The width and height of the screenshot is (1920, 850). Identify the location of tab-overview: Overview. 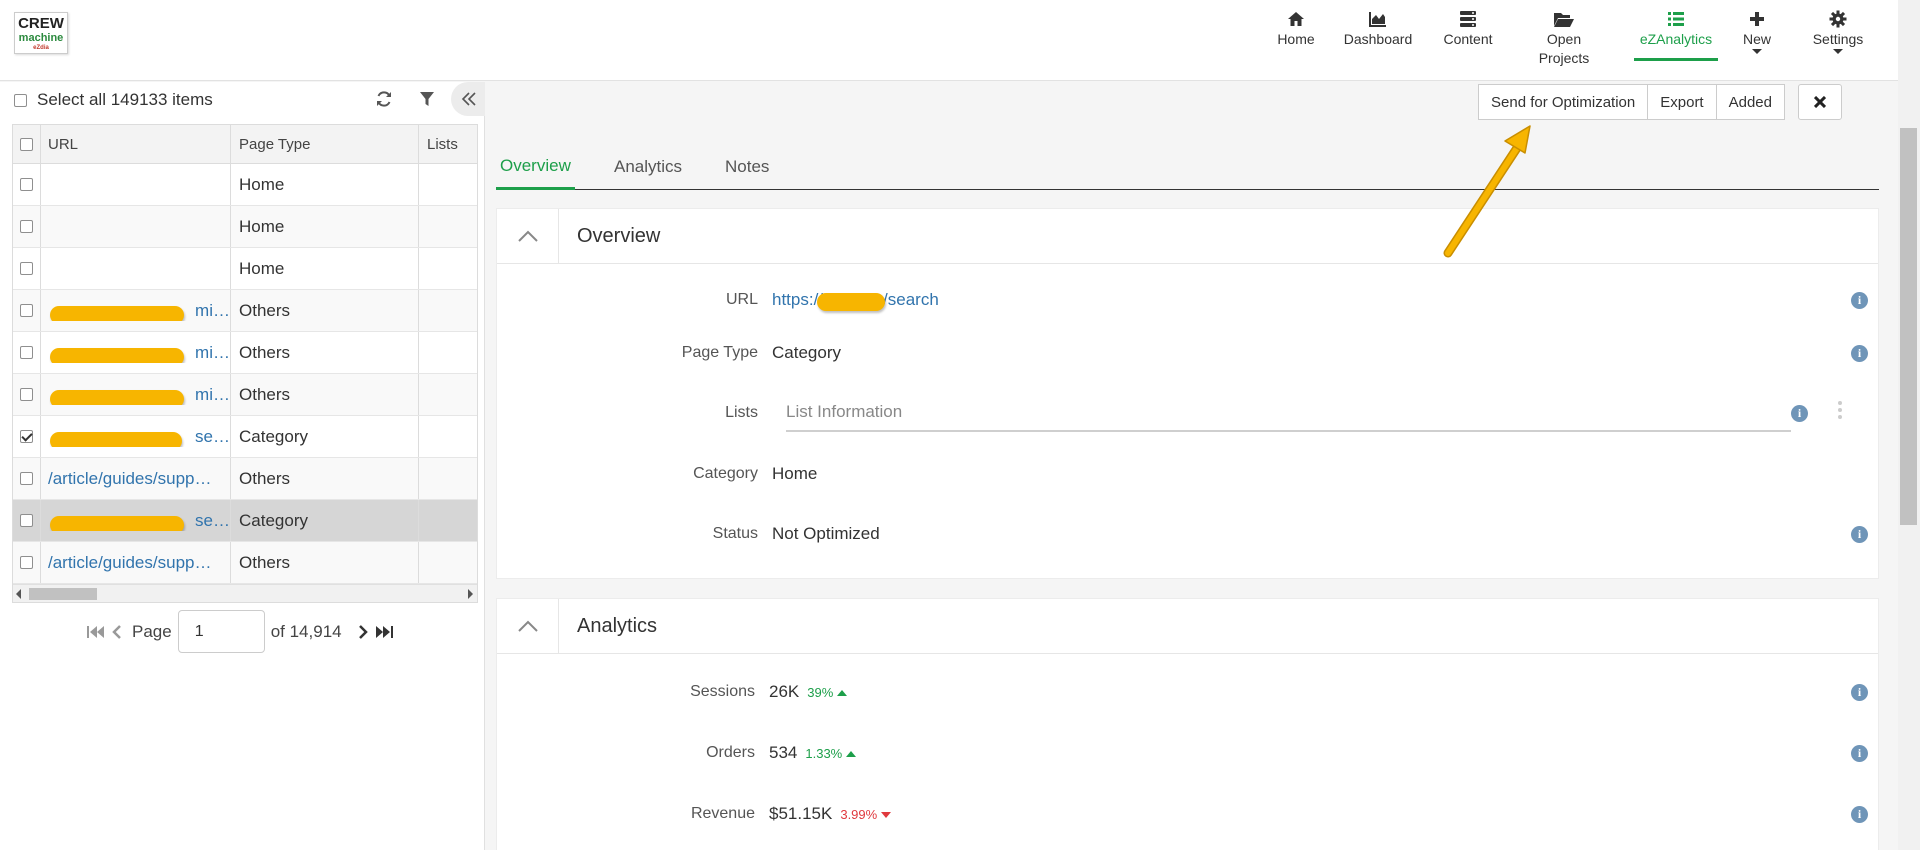
(535, 167).